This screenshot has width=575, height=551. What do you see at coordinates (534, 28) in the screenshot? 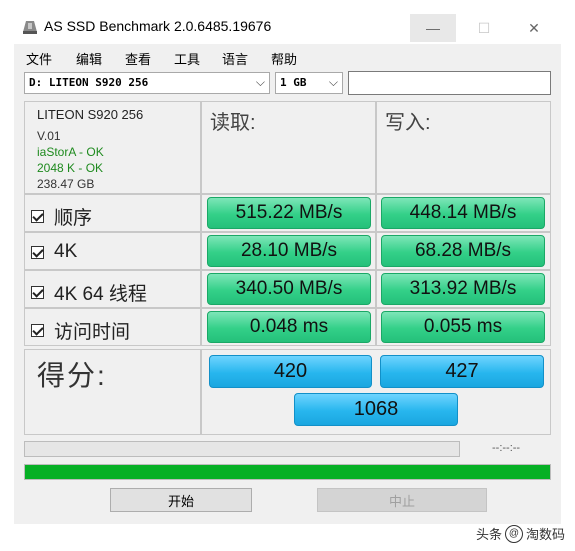
I see `close-button: ✕` at bounding box center [534, 28].